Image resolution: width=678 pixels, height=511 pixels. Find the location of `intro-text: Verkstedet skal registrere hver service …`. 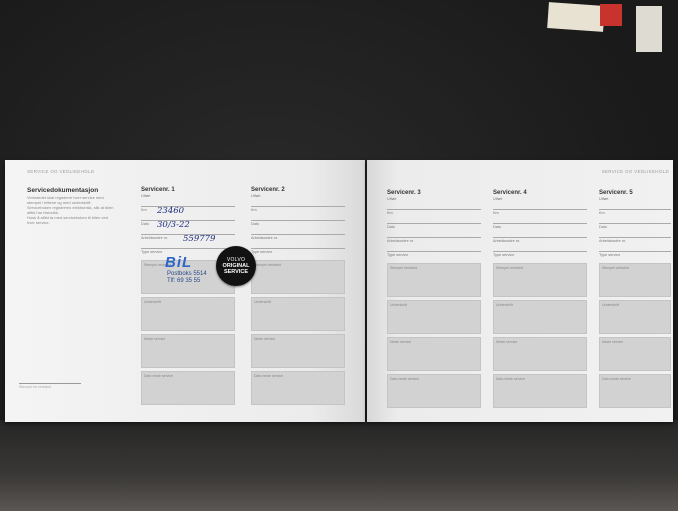

intro-text: Verkstedet skal registrere hver service … is located at coordinates (77, 210).